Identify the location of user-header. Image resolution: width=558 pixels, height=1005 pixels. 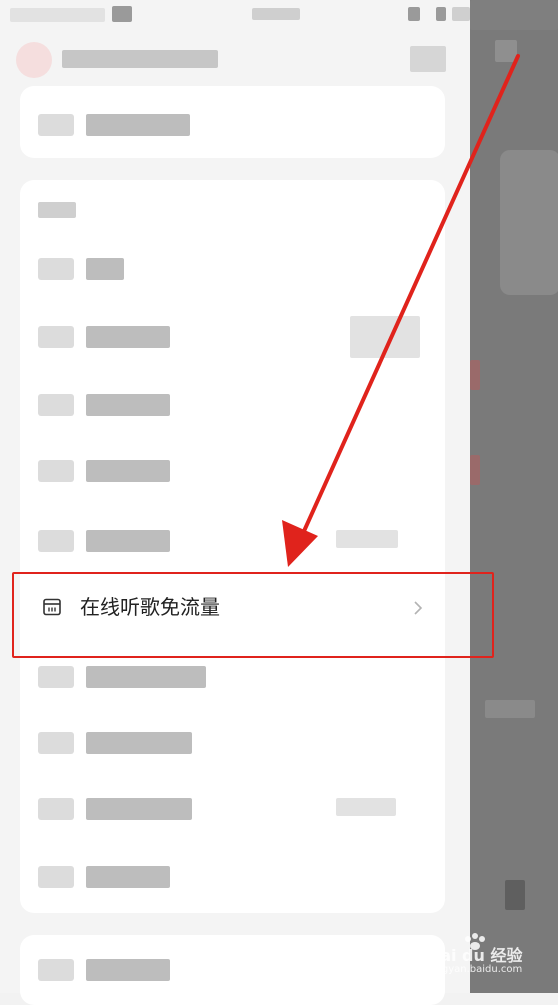
(237, 60).